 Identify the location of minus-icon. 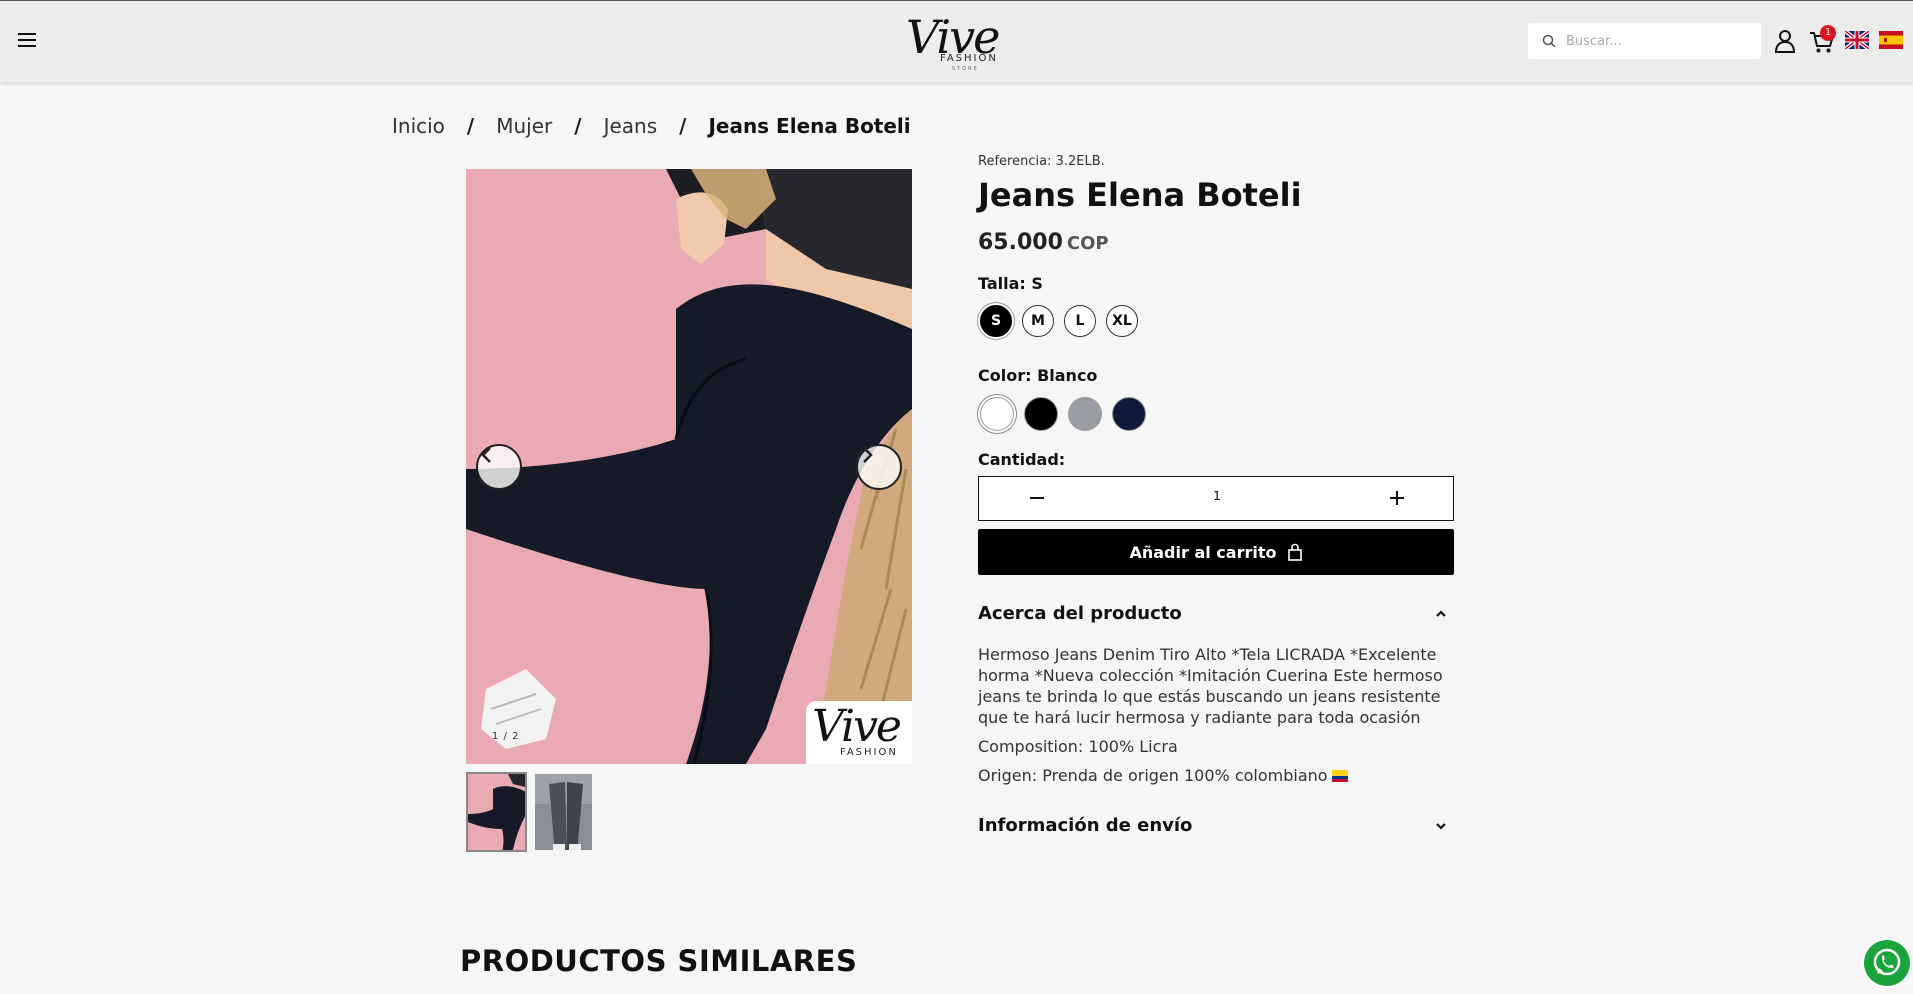
(1037, 498).